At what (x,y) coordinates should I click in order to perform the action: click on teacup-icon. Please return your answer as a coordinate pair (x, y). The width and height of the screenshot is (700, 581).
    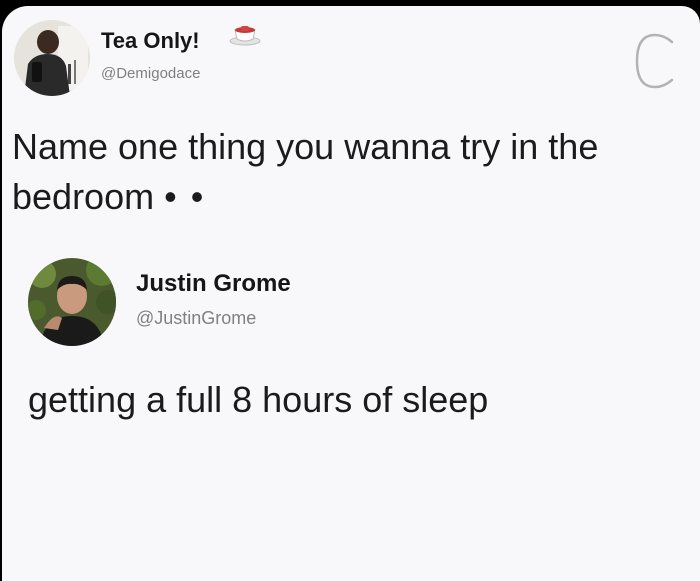
    Looking at the image, I should click on (245, 34).